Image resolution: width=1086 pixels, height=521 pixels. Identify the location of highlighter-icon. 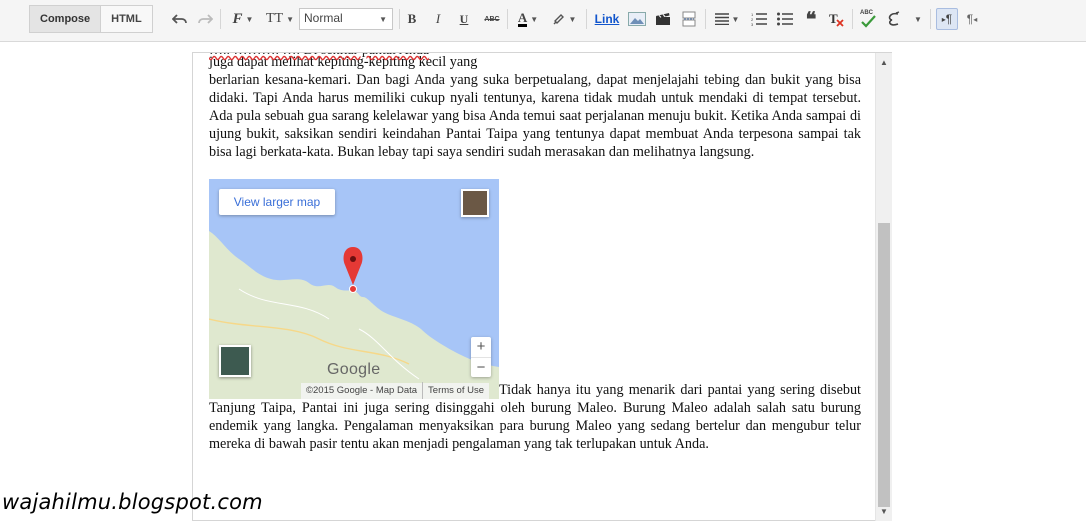
(558, 19).